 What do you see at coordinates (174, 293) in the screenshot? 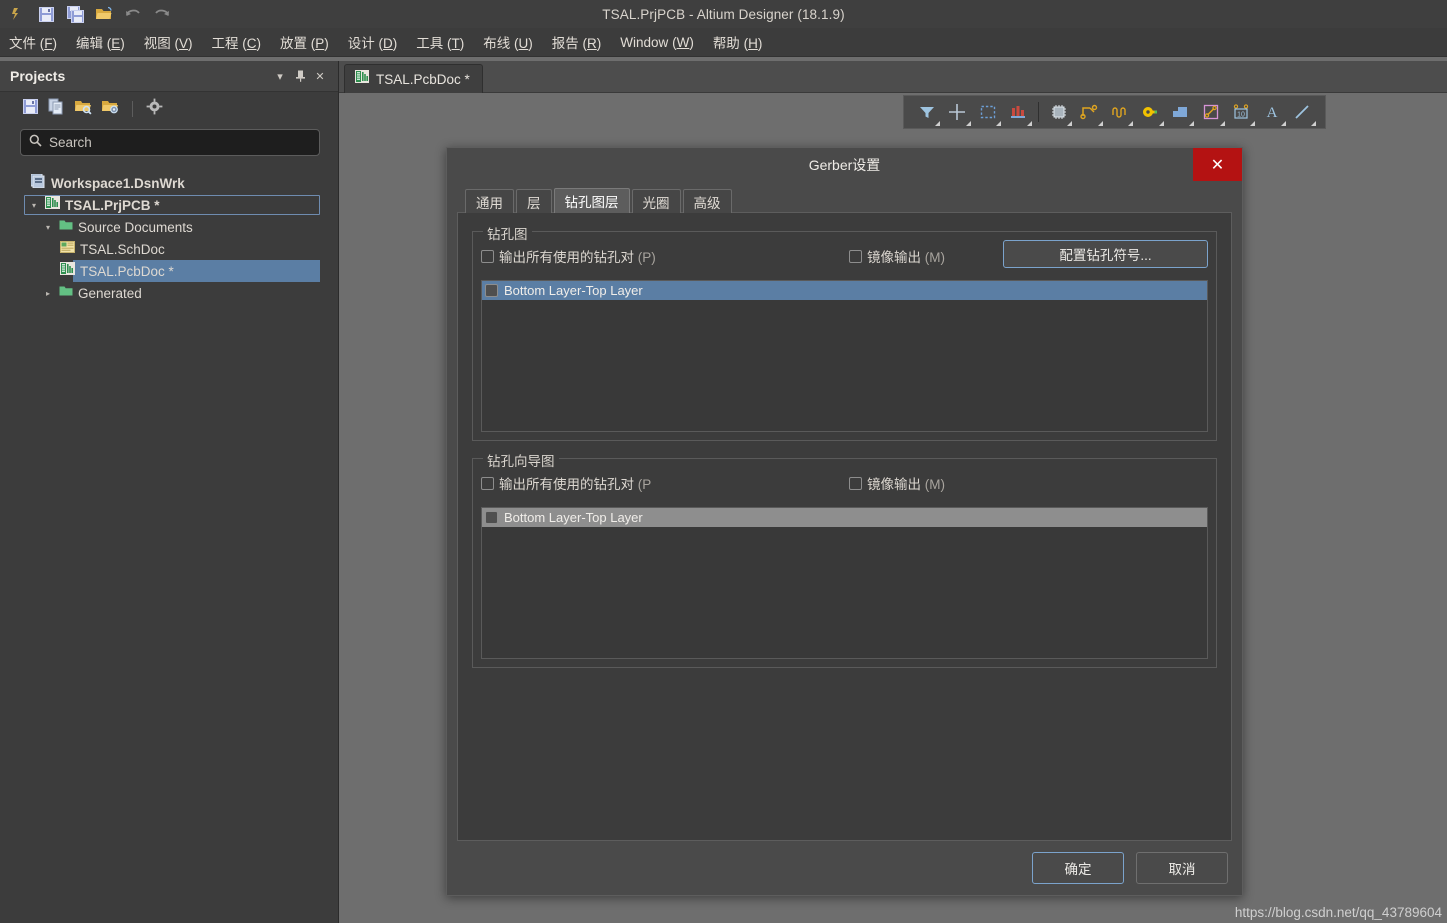
I see `tree-item-generated: ▸ Generated` at bounding box center [174, 293].